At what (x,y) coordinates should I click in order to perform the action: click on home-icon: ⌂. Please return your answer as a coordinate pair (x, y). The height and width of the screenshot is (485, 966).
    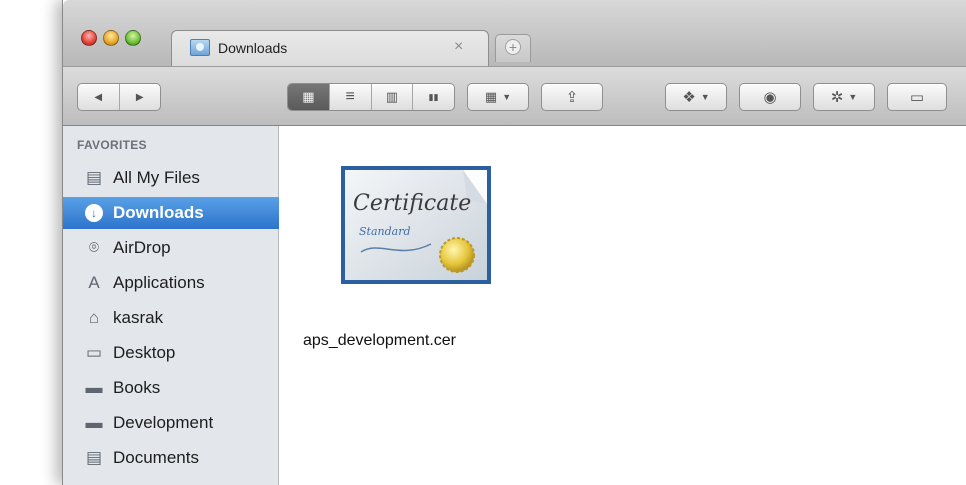
    Looking at the image, I should click on (94, 317).